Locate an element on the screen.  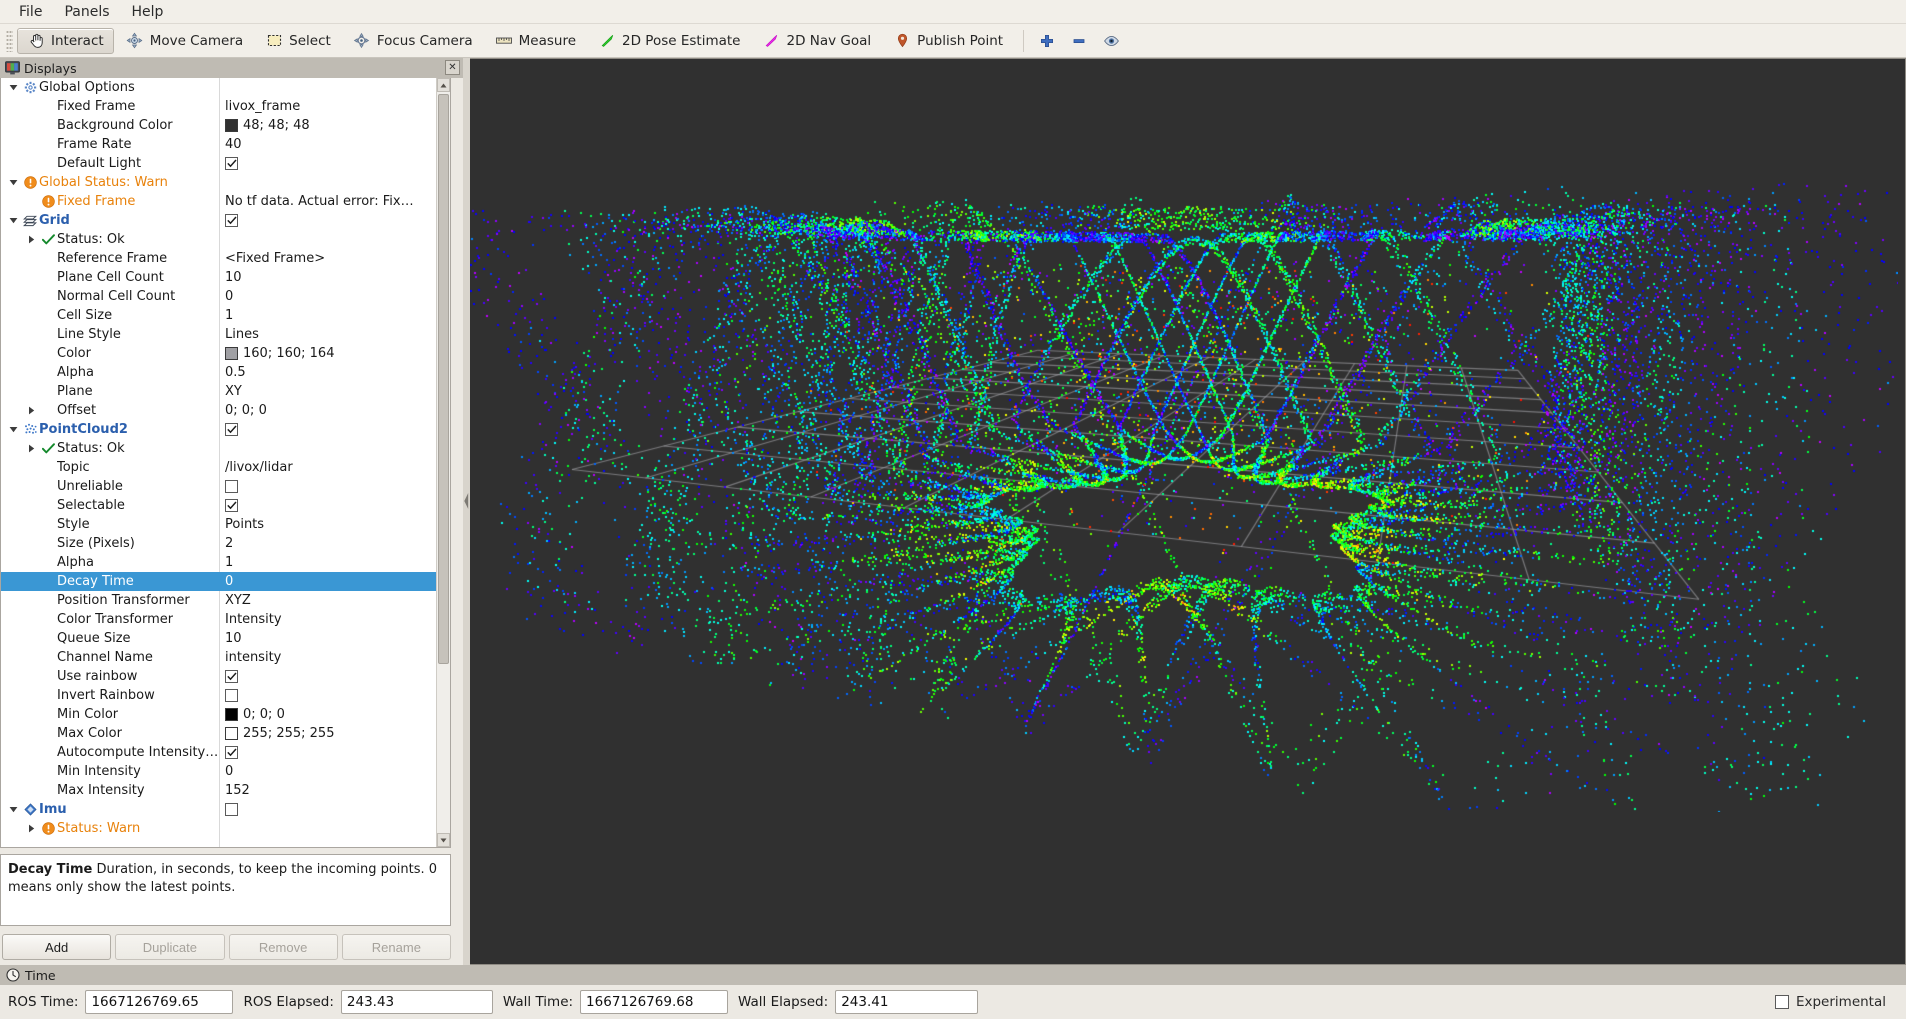
tree-row-value-cell: Intensity is located at coordinates (334, 619).